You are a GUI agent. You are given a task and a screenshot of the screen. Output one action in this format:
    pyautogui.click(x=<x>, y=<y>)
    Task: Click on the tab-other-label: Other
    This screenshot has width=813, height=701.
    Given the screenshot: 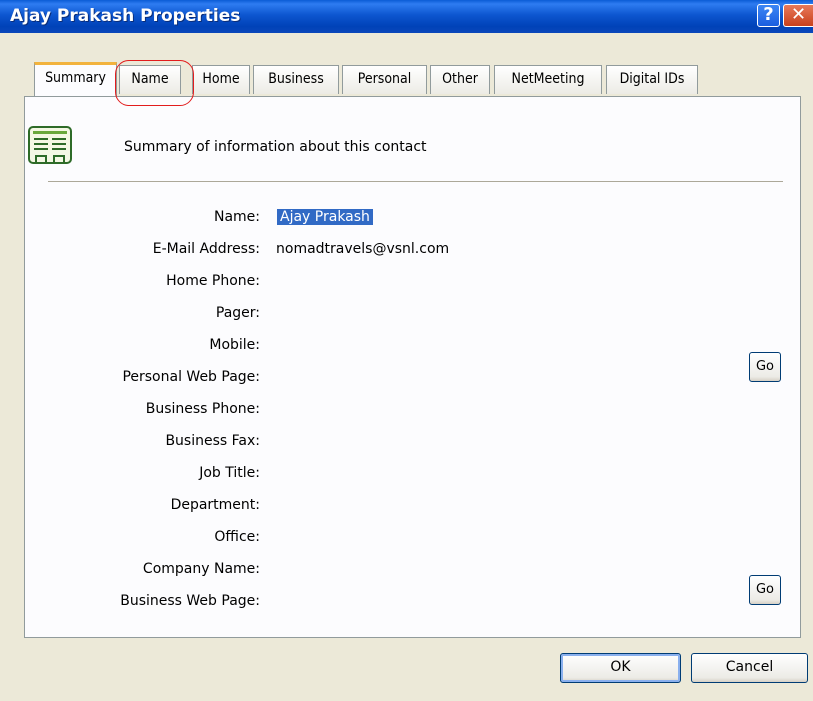 What is the action you would take?
    pyautogui.click(x=460, y=79)
    